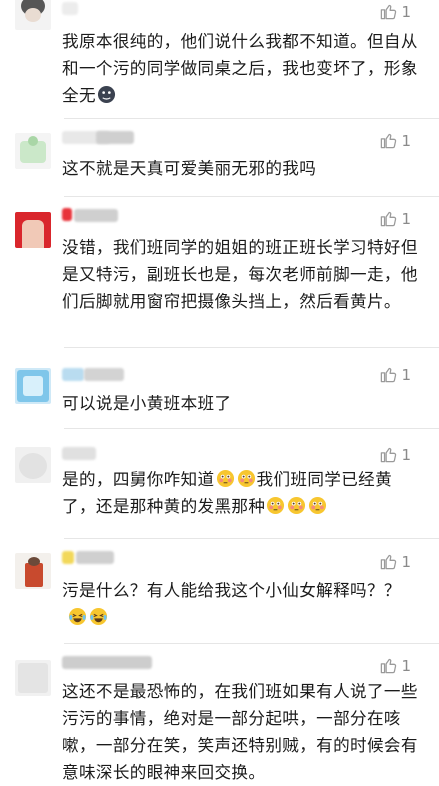 The image size is (439, 786). I want to click on comment-text: 是的，四舅你咋知道 我们班同学已经黄了，还是那种黄的发黑那种, so click(227, 492).